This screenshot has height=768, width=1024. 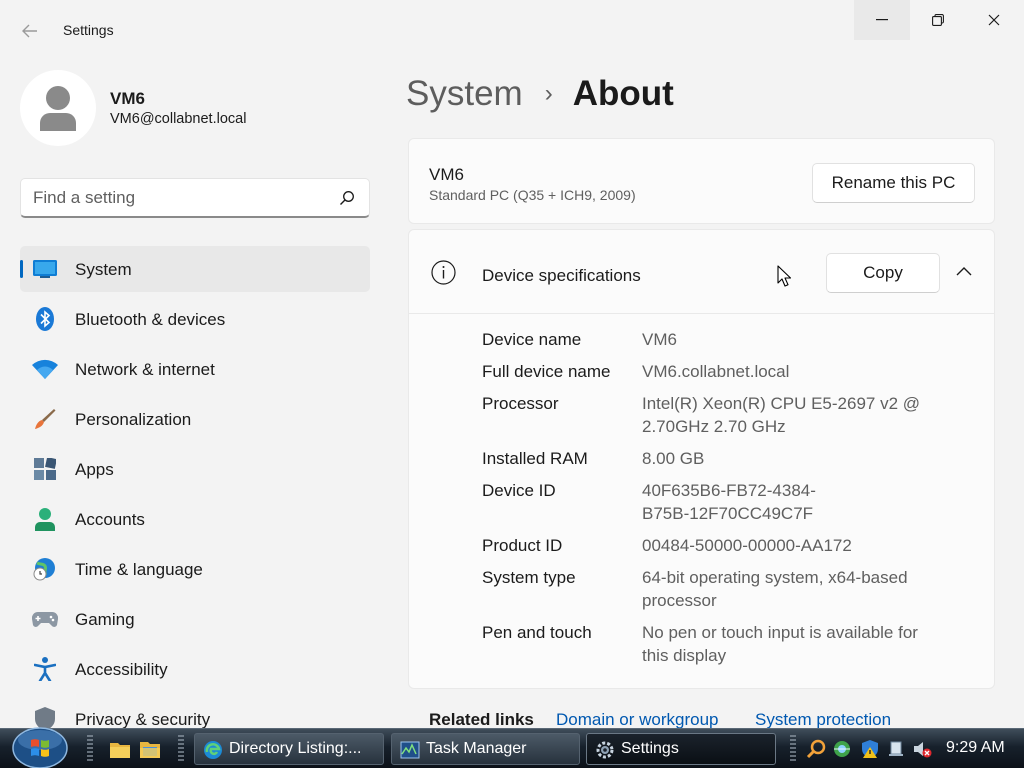 What do you see at coordinates (195, 469) in the screenshot?
I see `sidebar-item-apps: Apps` at bounding box center [195, 469].